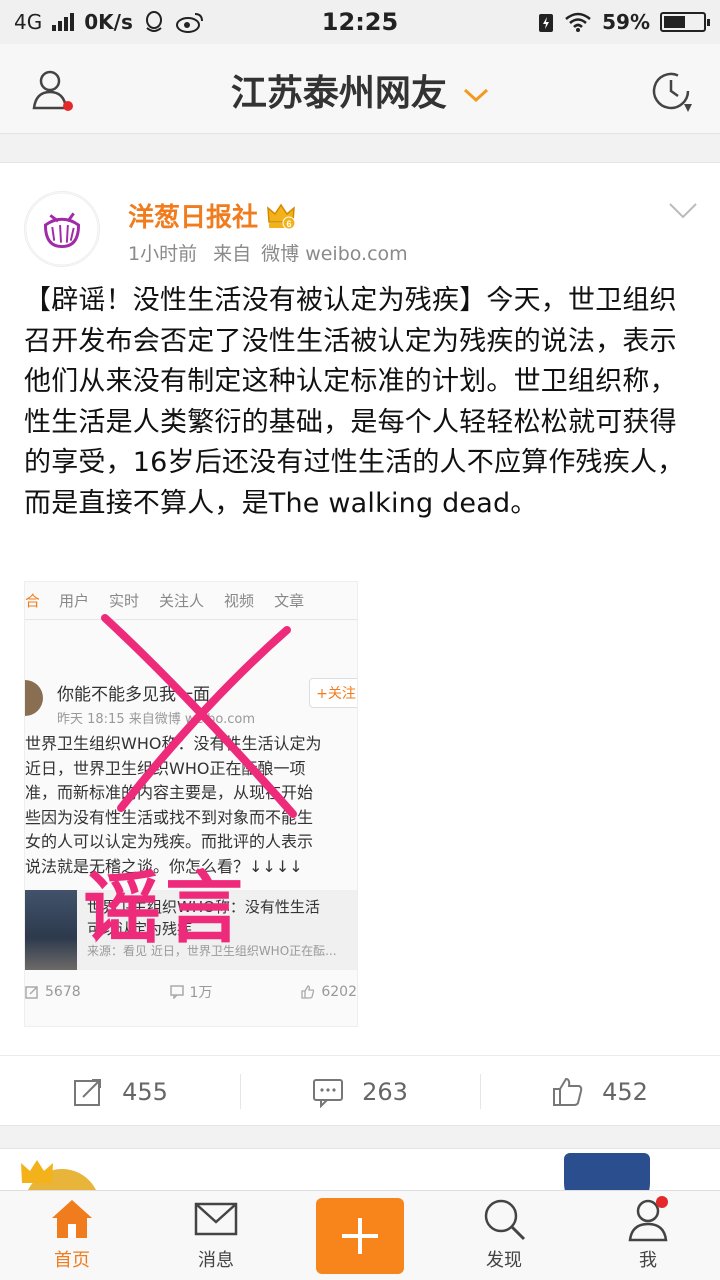 The image size is (720, 1280). I want to click on tab-me: 我, so click(648, 1235).